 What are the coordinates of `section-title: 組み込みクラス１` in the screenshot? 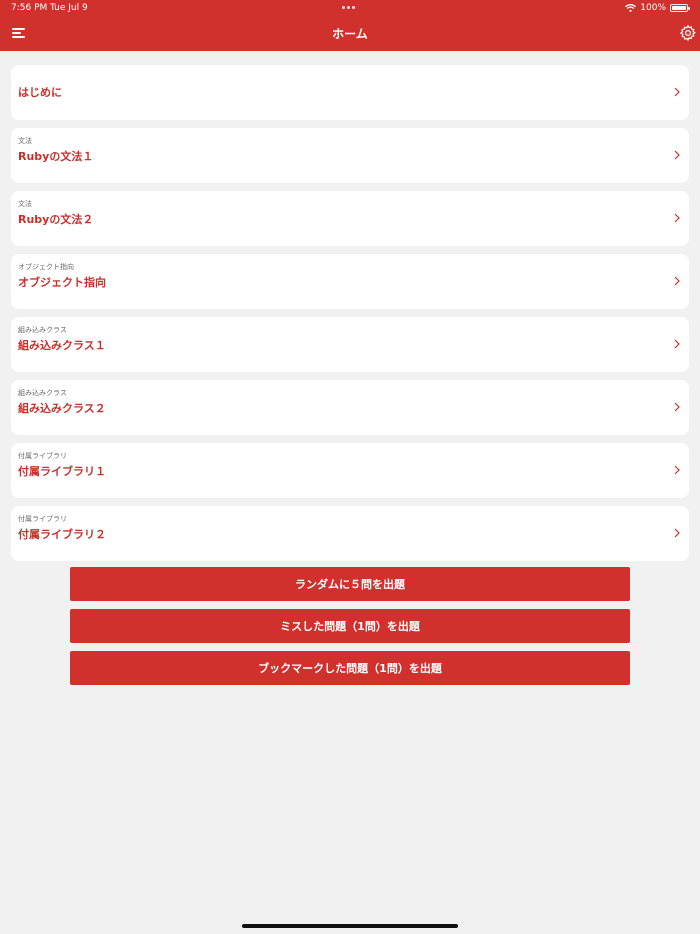 It's located at (62, 345).